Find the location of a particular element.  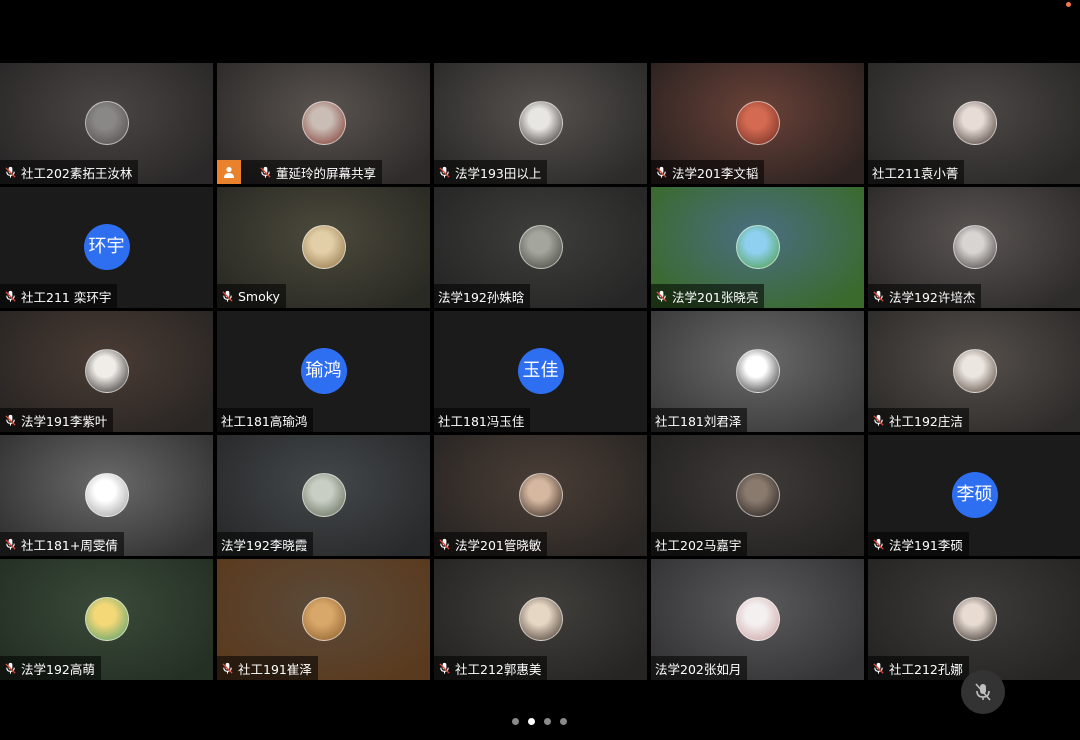

portrait-photo-avatar is located at coordinates (974, 247).